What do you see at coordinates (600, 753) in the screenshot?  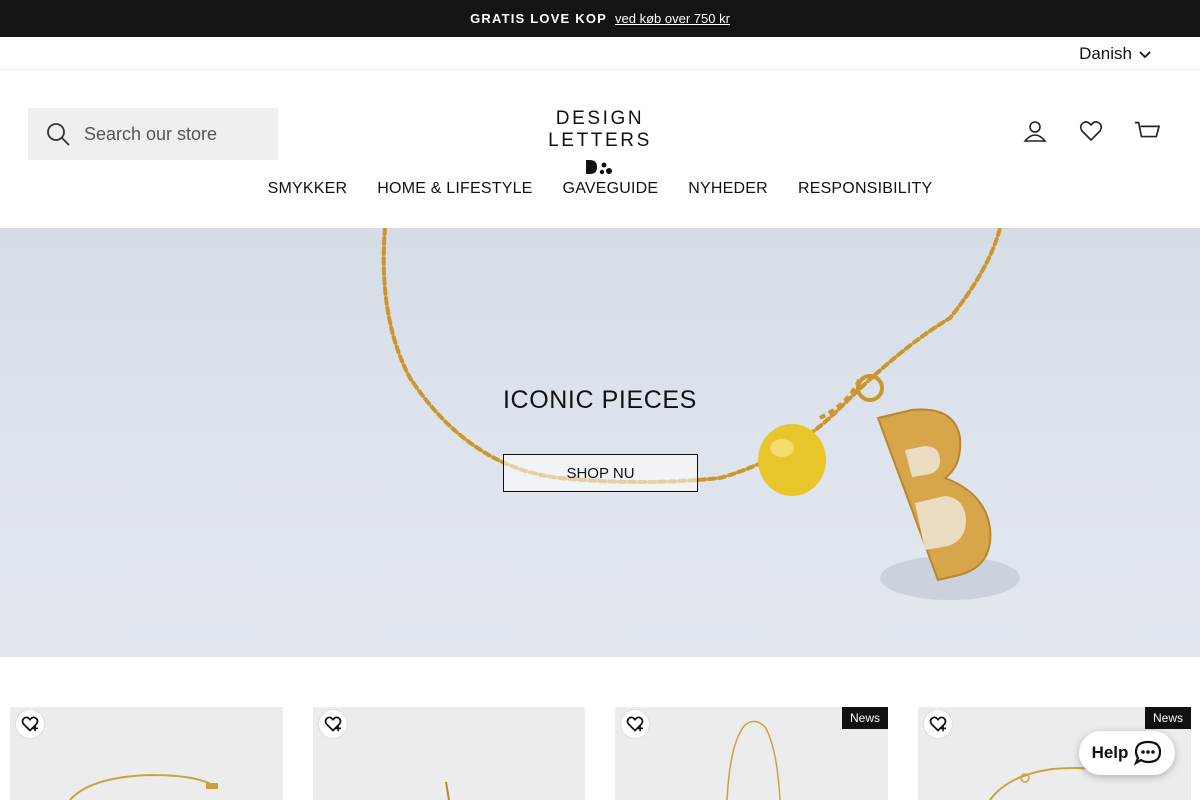 I see `product-grid: News News` at bounding box center [600, 753].